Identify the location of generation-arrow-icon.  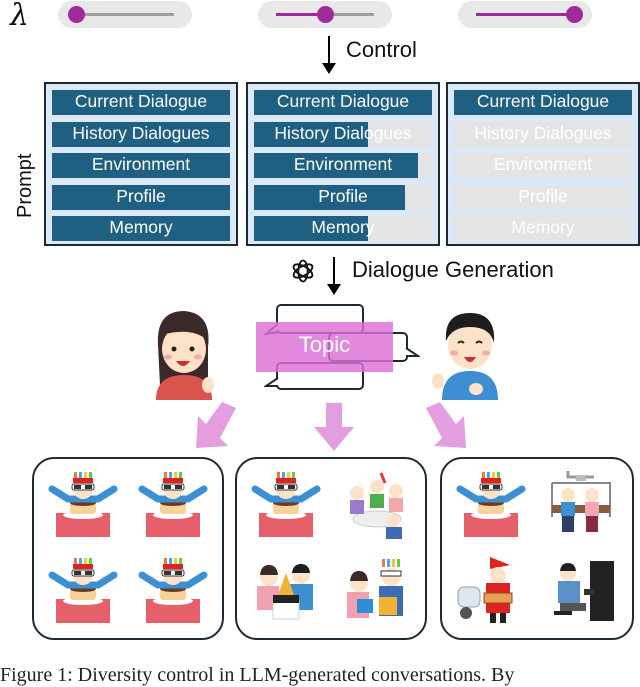
(334, 276).